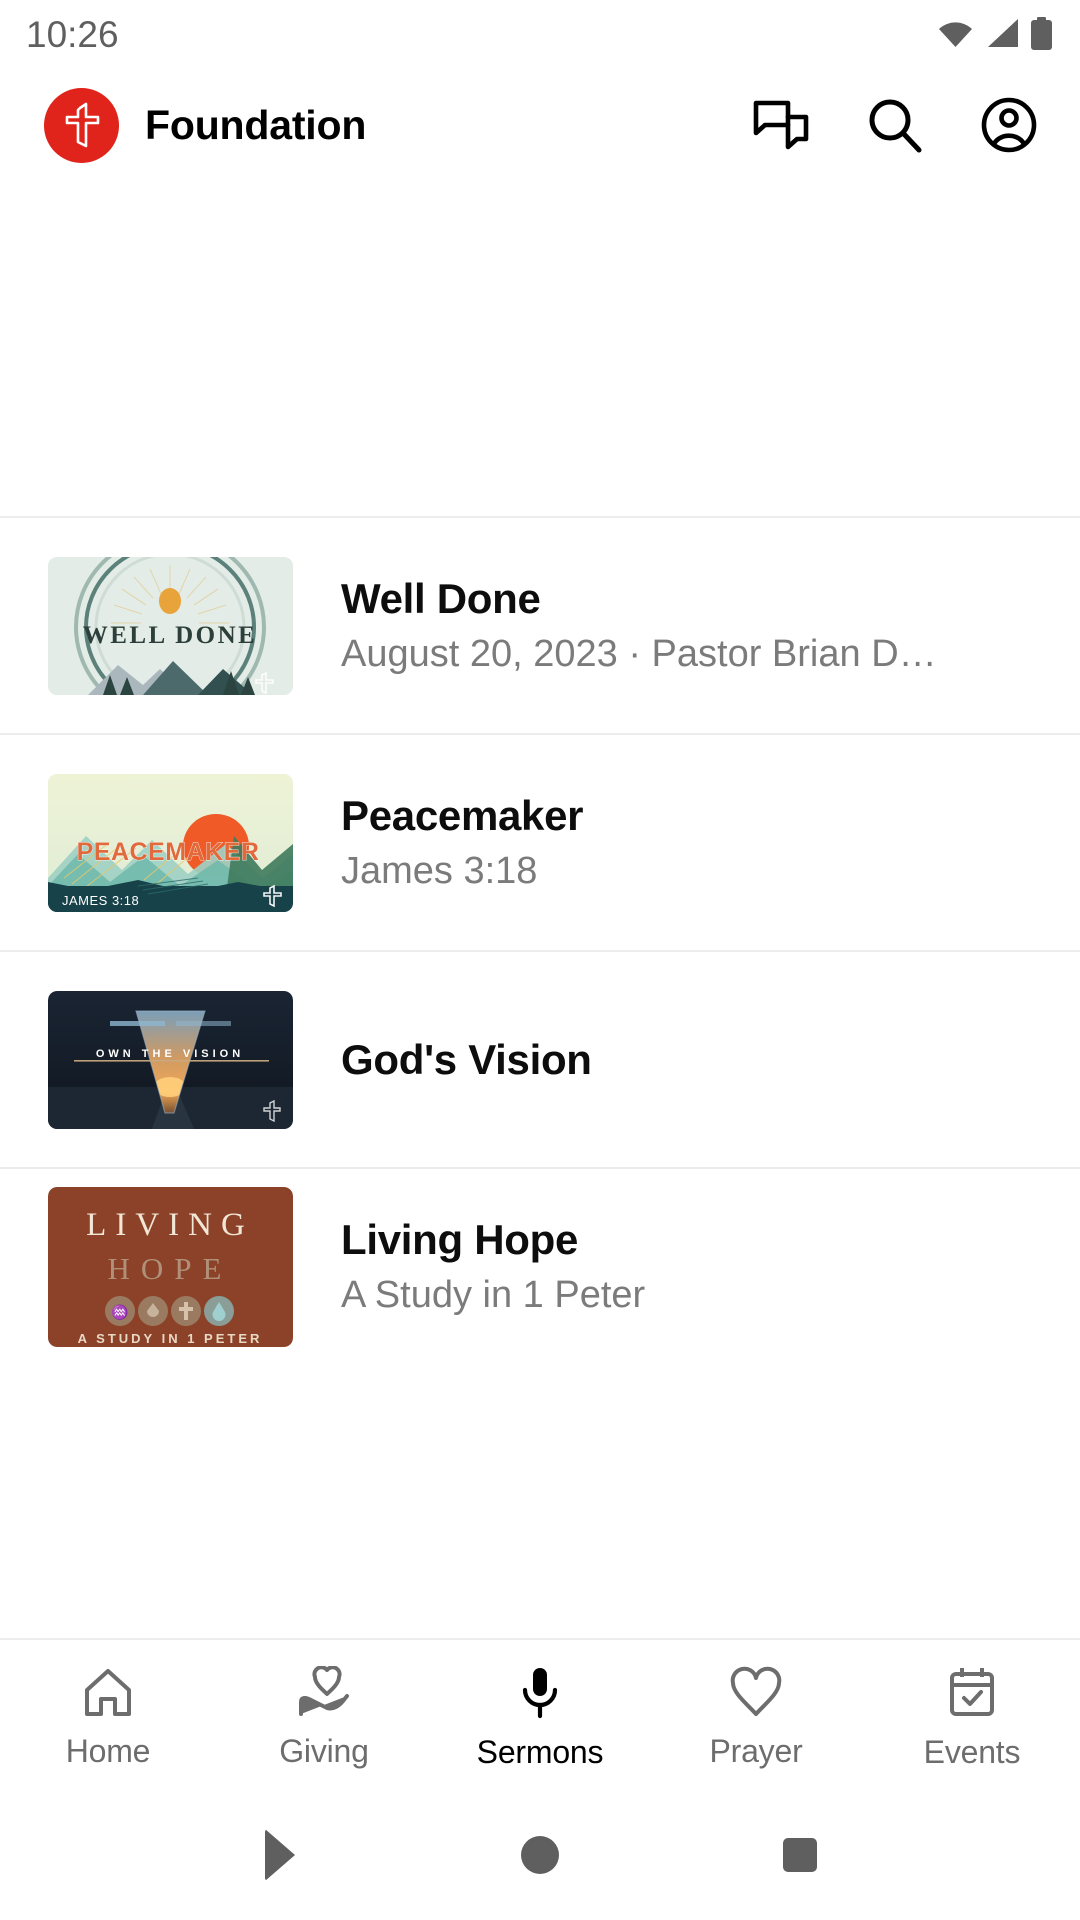 This screenshot has height=1920, width=1080. I want to click on list-item-title: Well Done, so click(441, 599).